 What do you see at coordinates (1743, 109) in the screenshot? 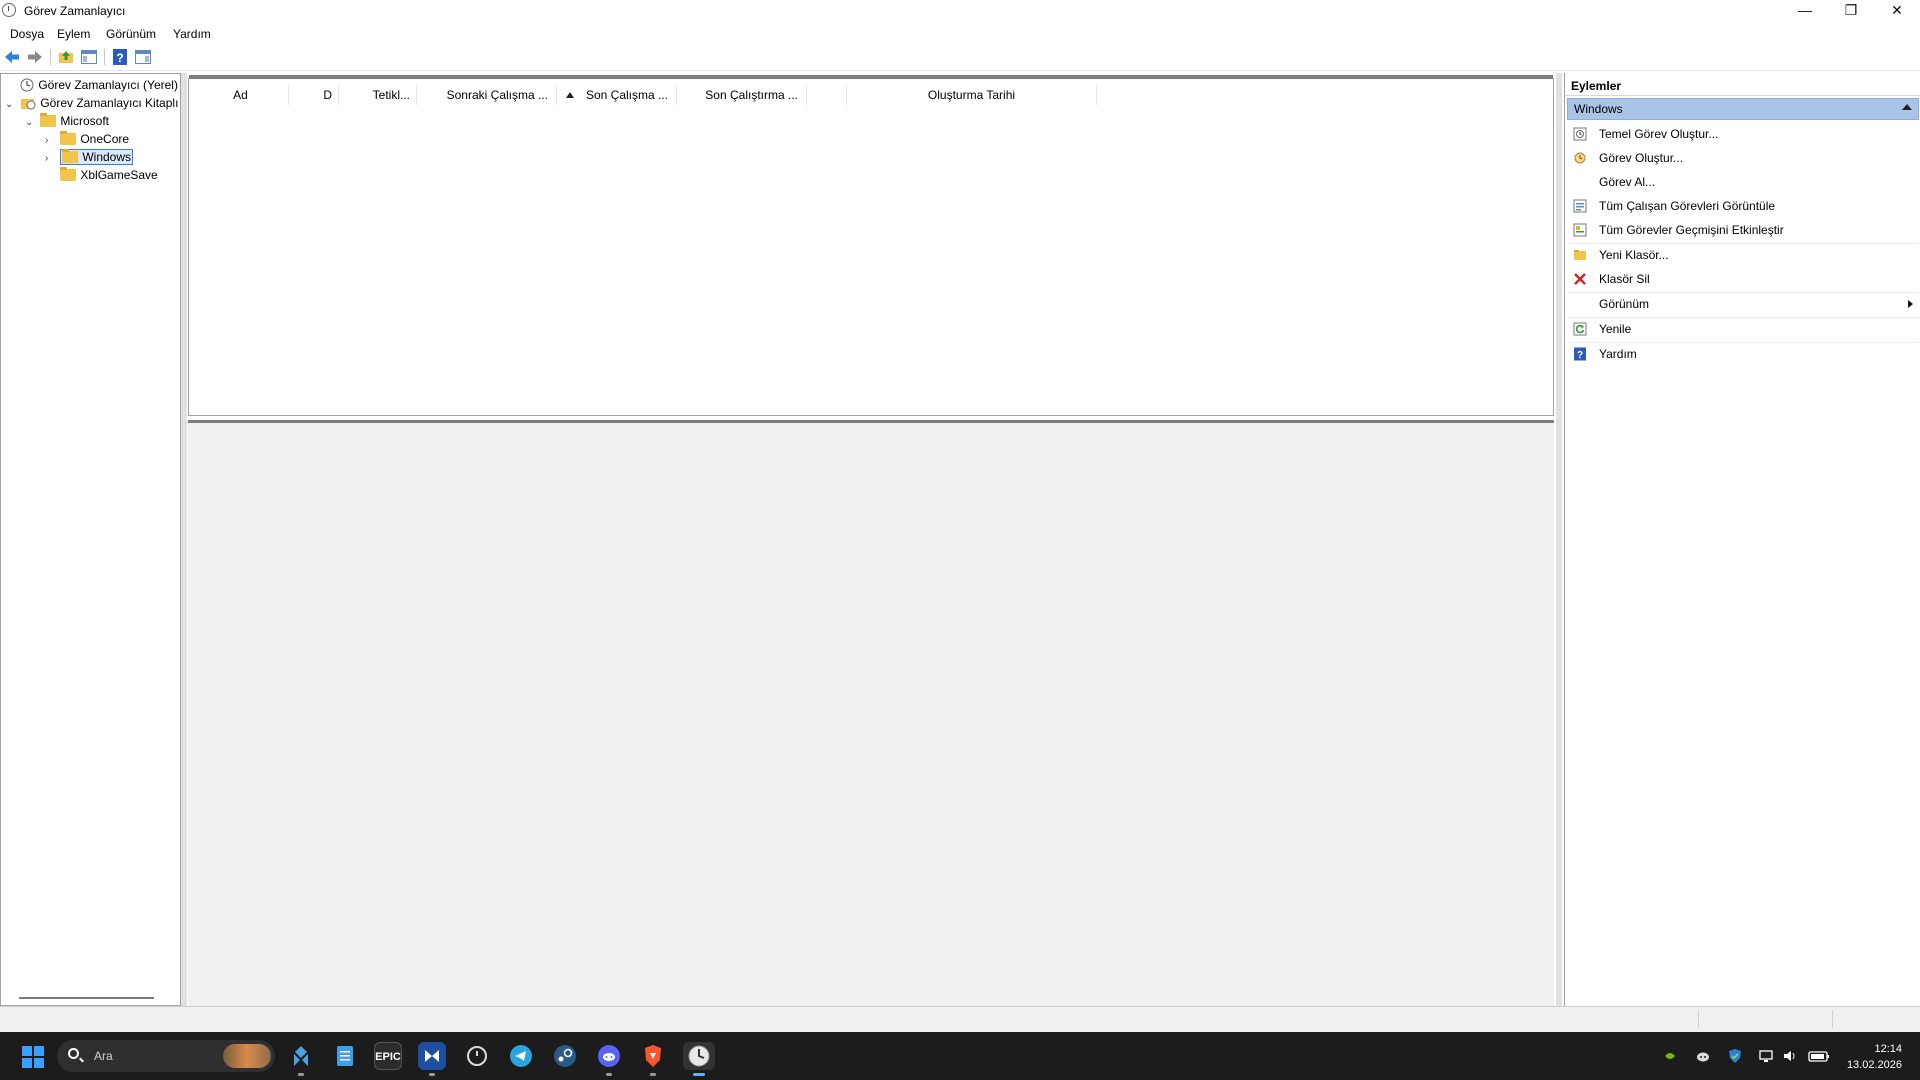
I see `actions-section-windows: Windows` at bounding box center [1743, 109].